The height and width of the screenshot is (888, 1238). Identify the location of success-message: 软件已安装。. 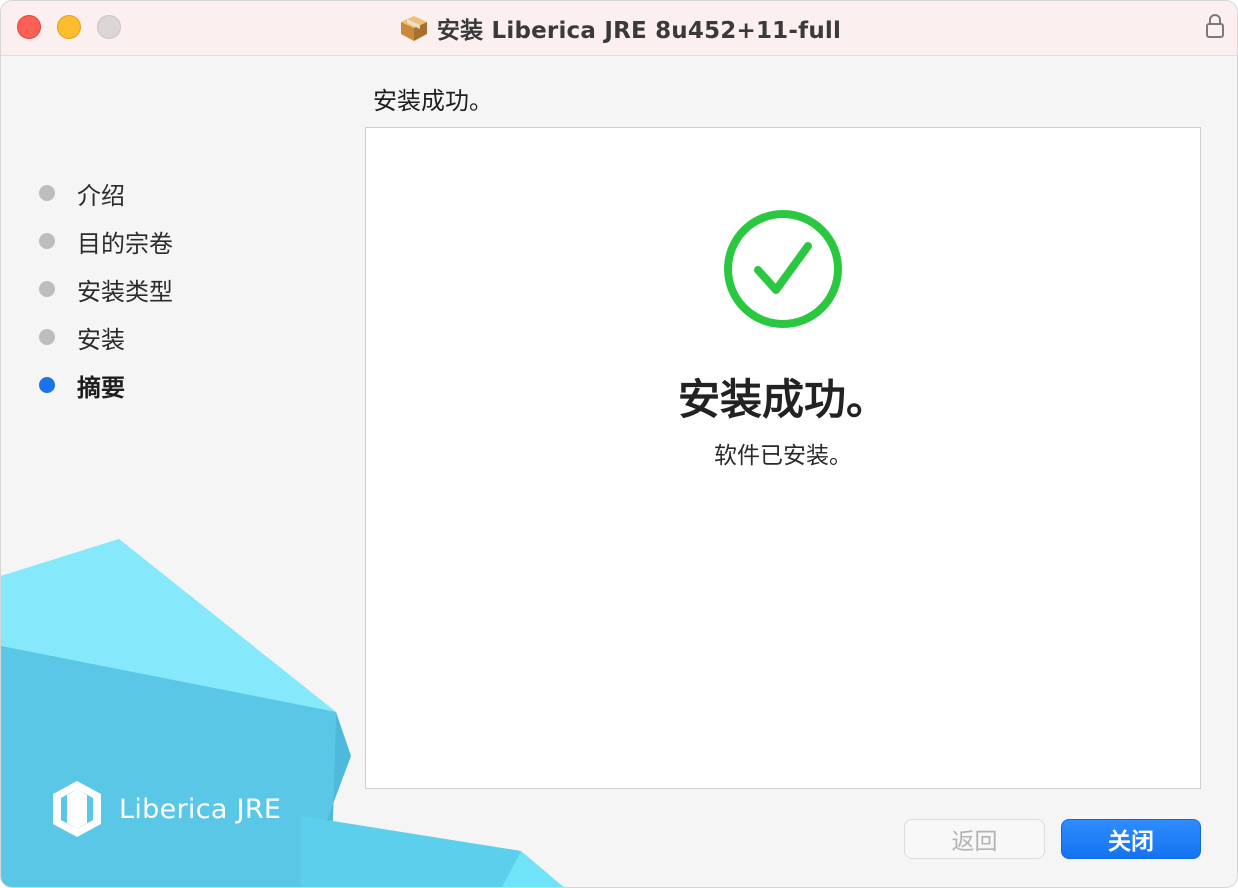
(783, 456).